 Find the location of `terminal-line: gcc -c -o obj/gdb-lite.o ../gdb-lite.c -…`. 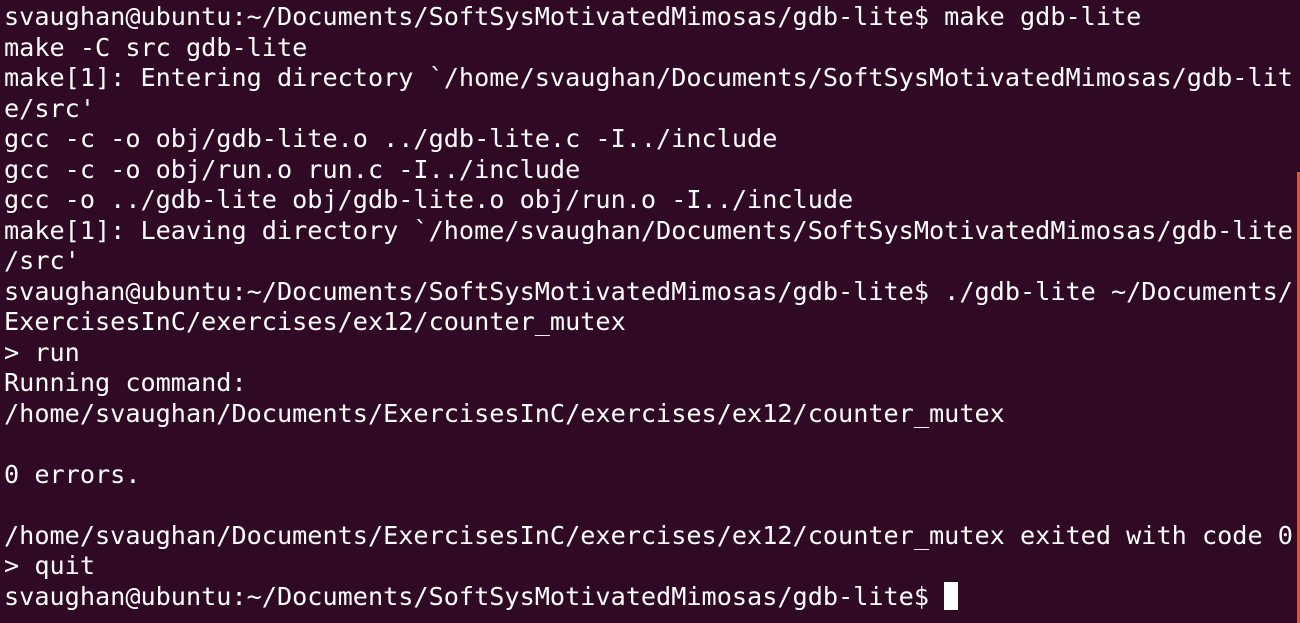

terminal-line: gcc -c -o obj/gdb-lite.o ../gdb-lite.c -… is located at coordinates (391, 138).